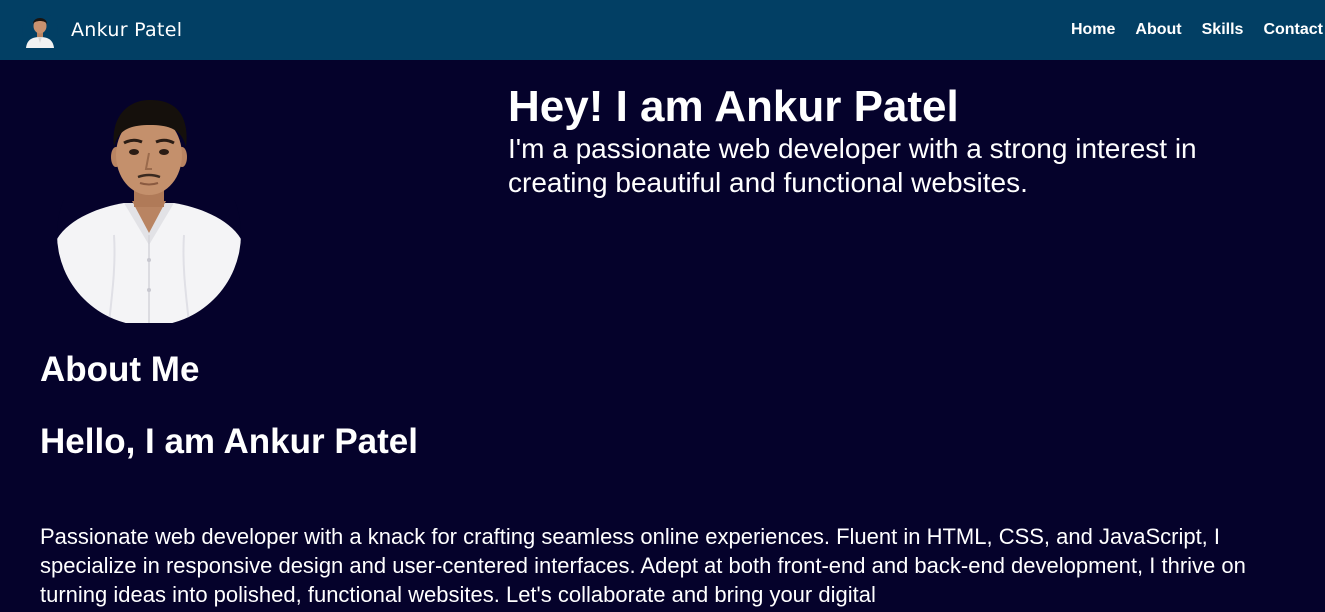  What do you see at coordinates (1187, 29) in the screenshot?
I see `nav-links: Home About Skills Contact` at bounding box center [1187, 29].